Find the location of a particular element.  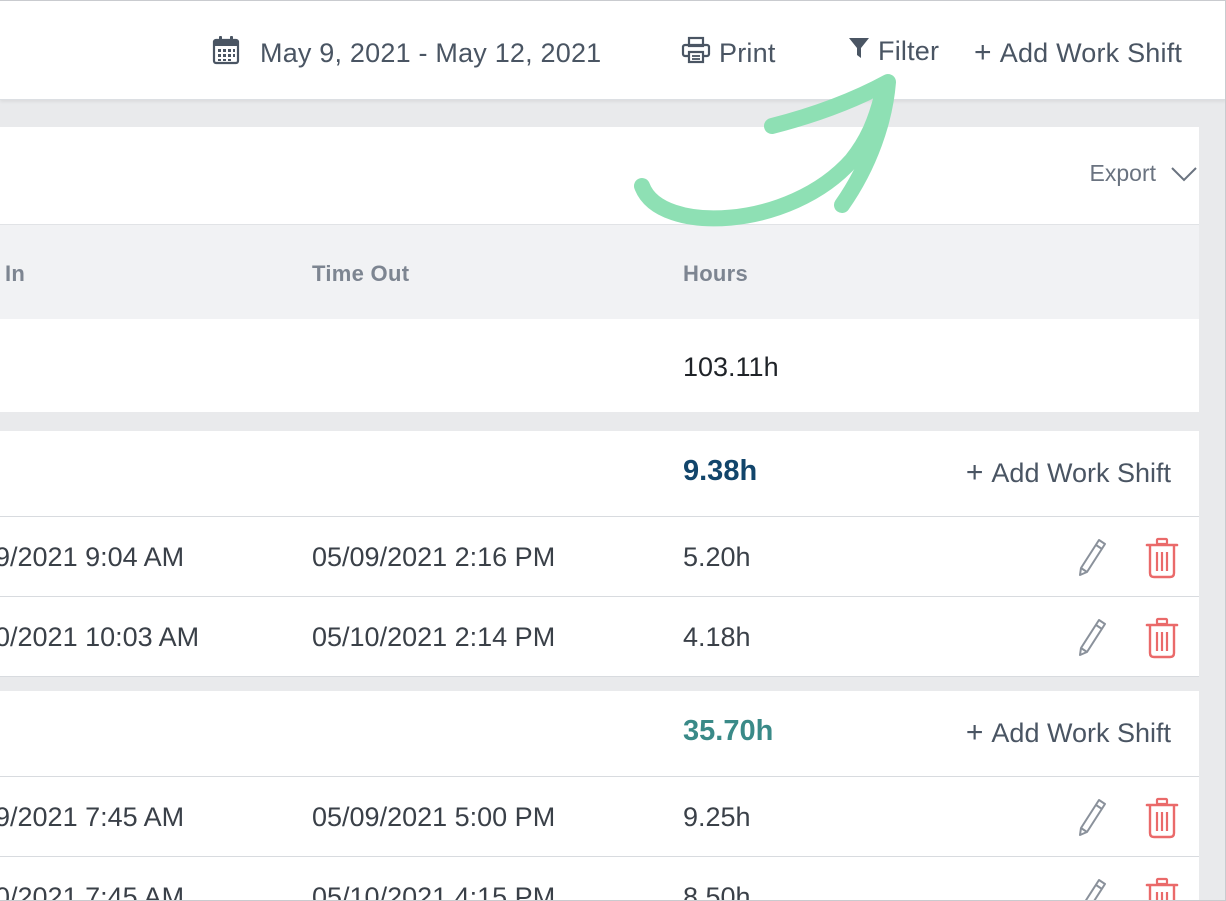

chevron-down-icon is located at coordinates (1184, 173).